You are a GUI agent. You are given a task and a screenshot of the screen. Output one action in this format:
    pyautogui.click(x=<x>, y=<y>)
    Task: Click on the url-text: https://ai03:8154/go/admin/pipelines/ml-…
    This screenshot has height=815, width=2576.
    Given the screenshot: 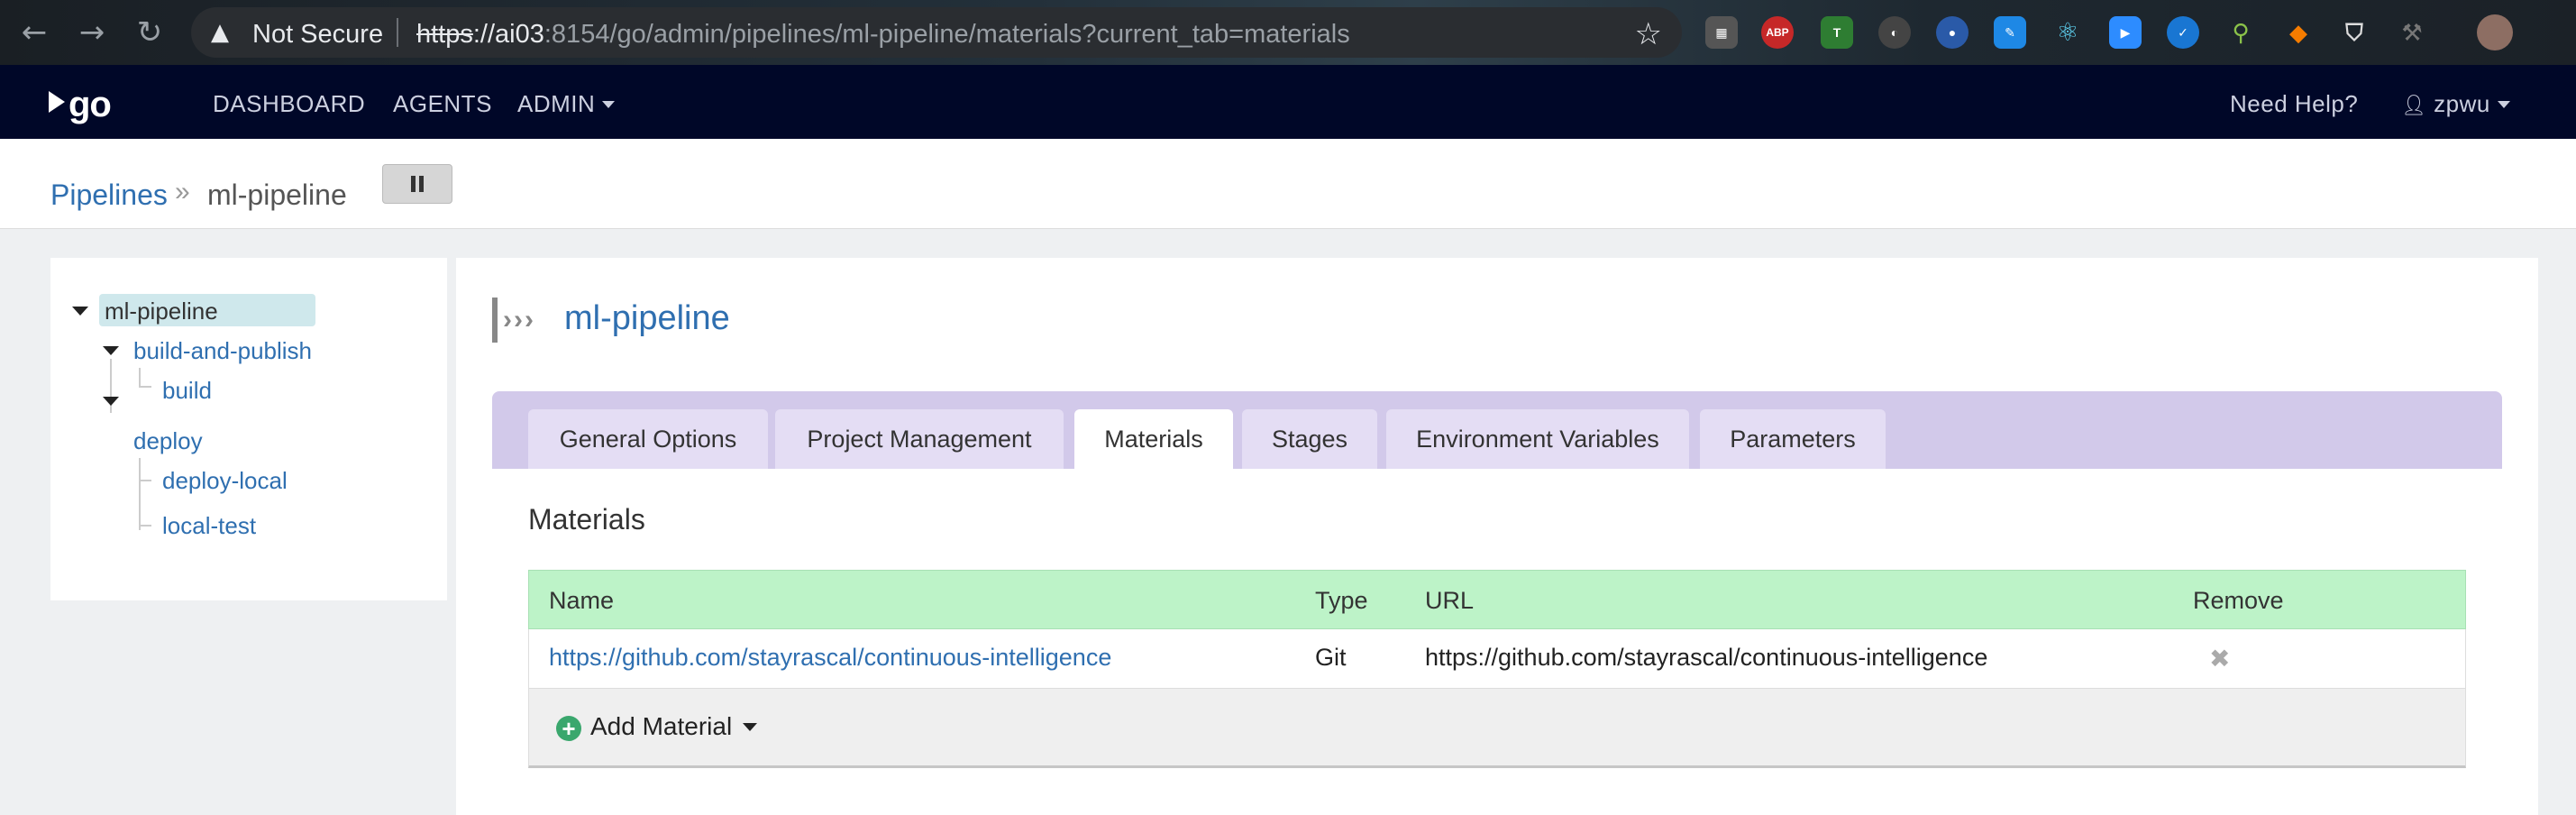 What is the action you would take?
    pyautogui.click(x=883, y=35)
    